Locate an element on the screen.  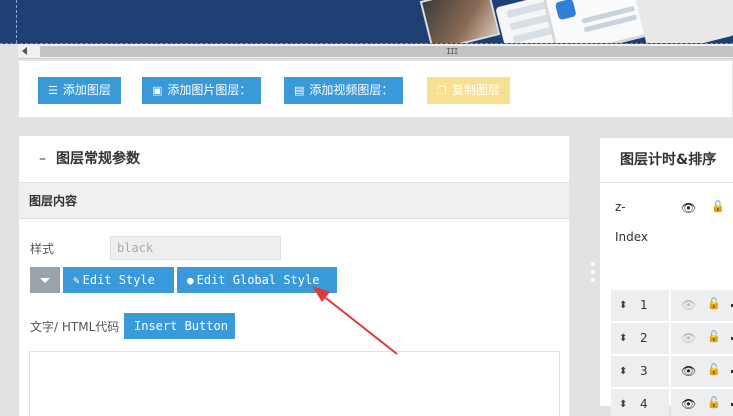
add-video-layer-button: ▤ 添加视频图层： is located at coordinates (344, 90).